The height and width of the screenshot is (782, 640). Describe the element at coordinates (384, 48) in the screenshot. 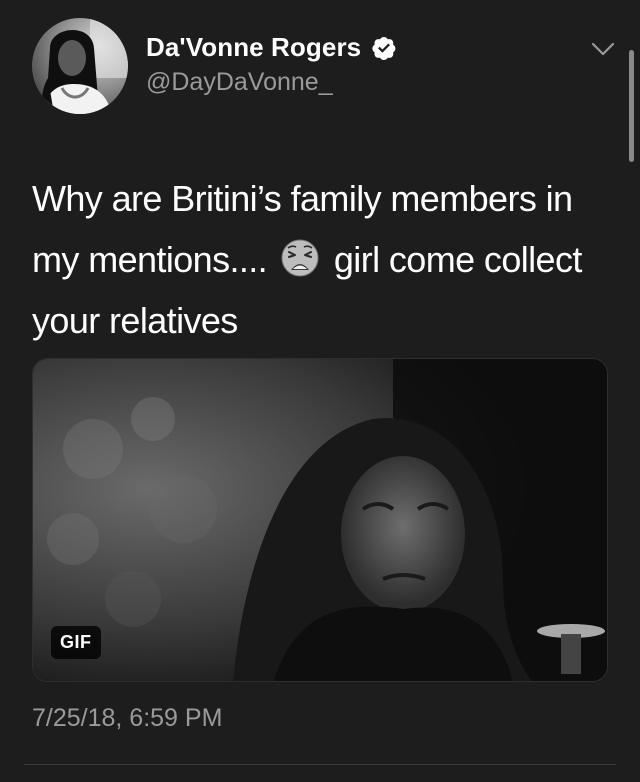

I see `verified-badge-icon` at that location.